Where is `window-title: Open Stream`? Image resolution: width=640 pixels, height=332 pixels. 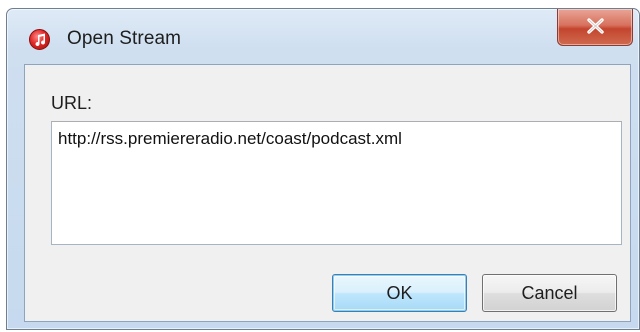 window-title: Open Stream is located at coordinates (124, 38).